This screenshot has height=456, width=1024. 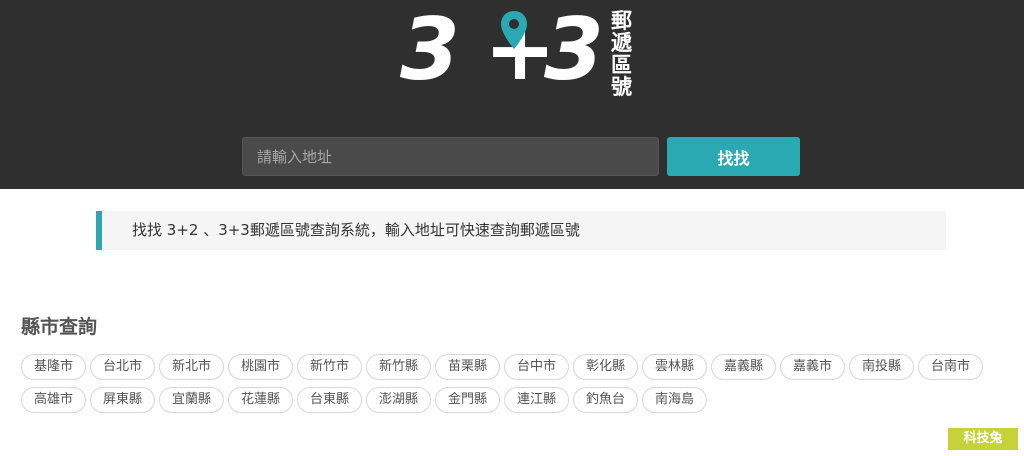 I want to click on county-chip: 台中市, so click(x=536, y=367).